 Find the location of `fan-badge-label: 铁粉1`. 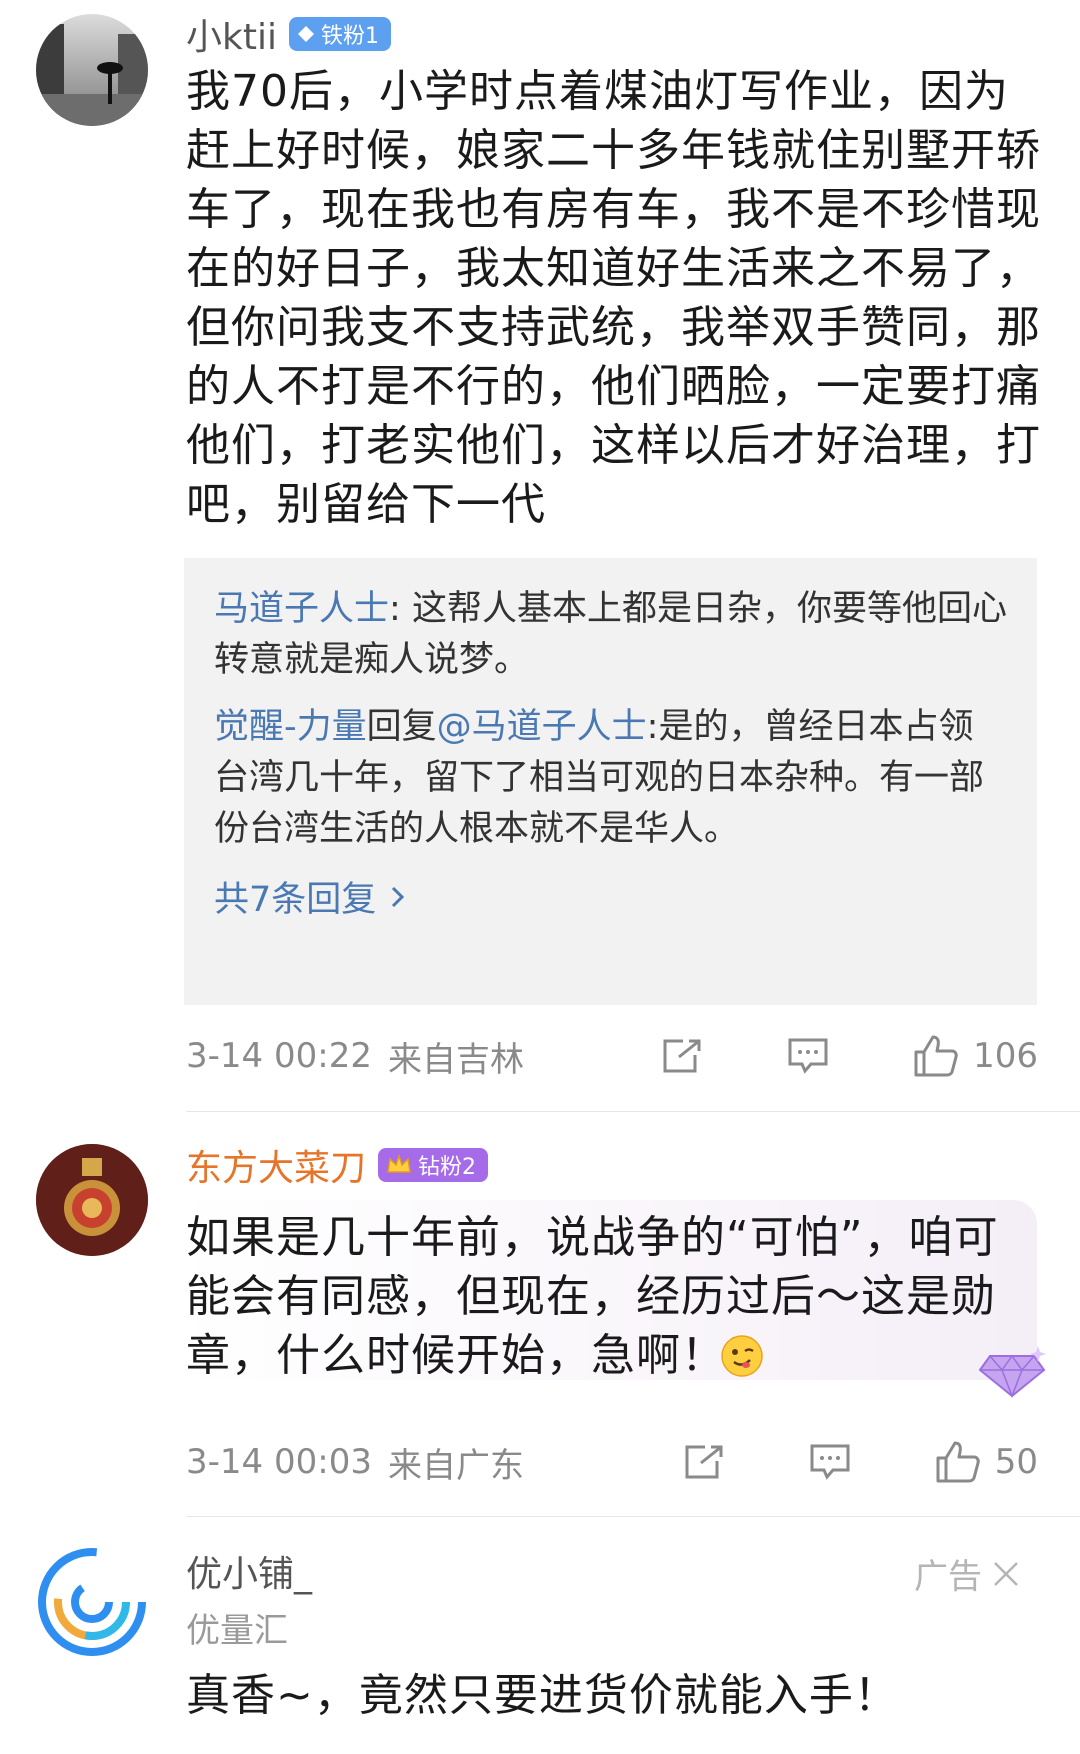

fan-badge-label: 铁粉1 is located at coordinates (349, 36).